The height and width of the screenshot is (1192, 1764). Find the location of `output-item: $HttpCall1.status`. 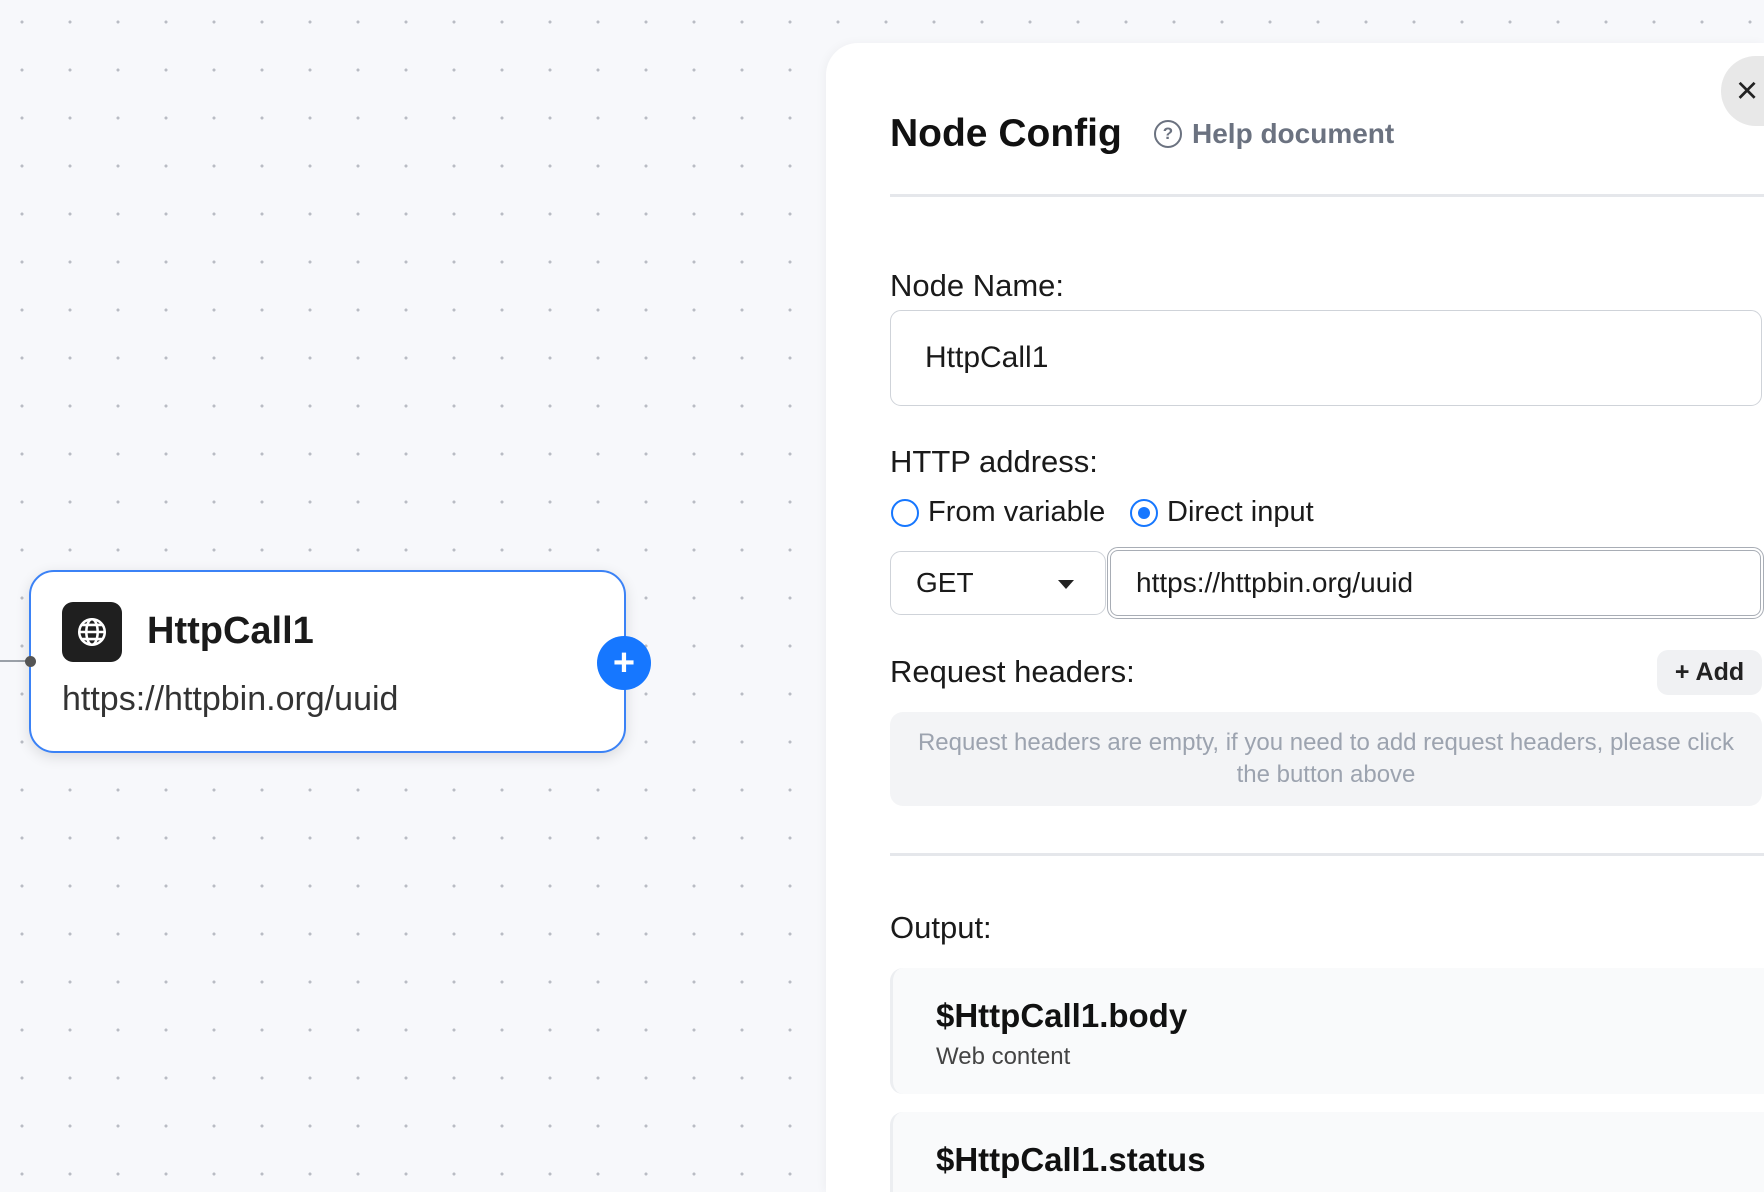

output-item: $HttpCall1.status is located at coordinates (1327, 1152).